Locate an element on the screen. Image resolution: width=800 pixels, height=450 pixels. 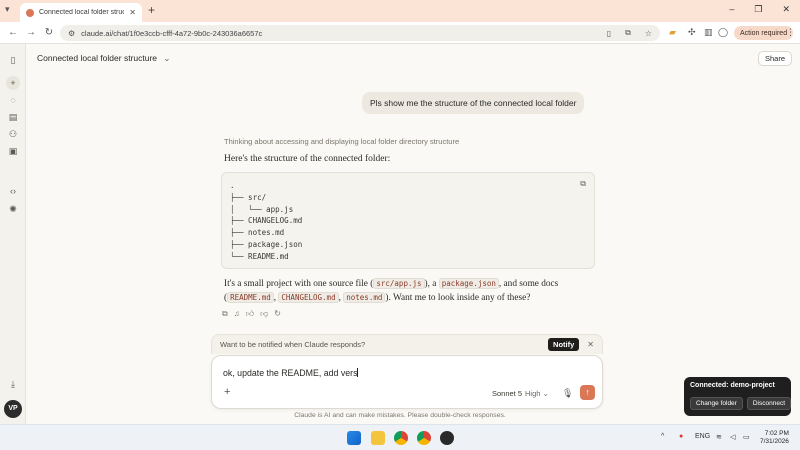
chevron-up-icon: ^ is located at coordinates (662, 436).